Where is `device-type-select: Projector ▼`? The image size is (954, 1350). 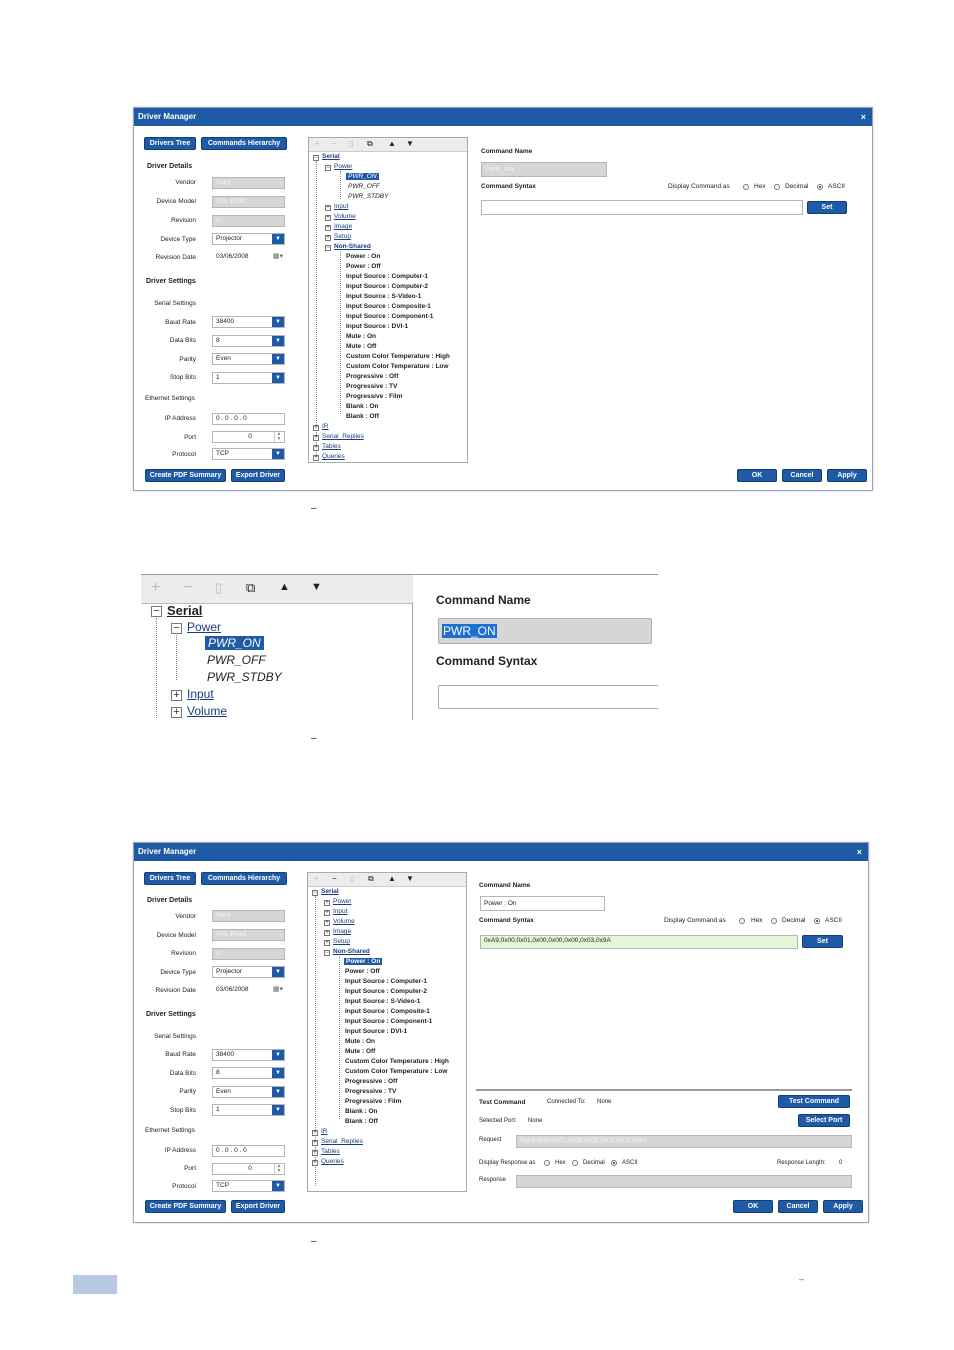
device-type-select: Projector ▼ is located at coordinates (248, 972).